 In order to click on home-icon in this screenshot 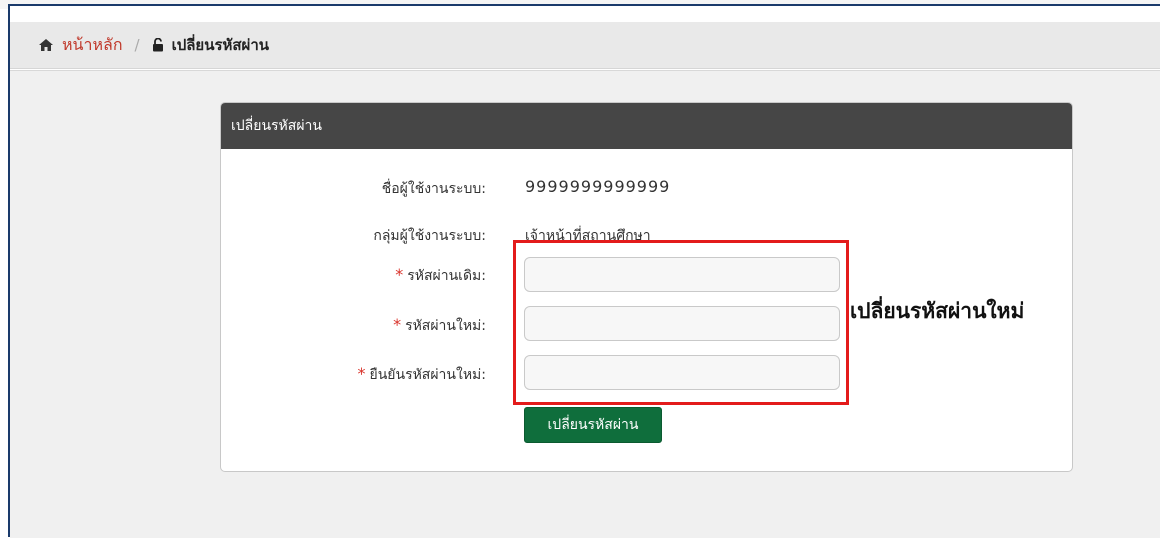, I will do `click(46, 45)`.